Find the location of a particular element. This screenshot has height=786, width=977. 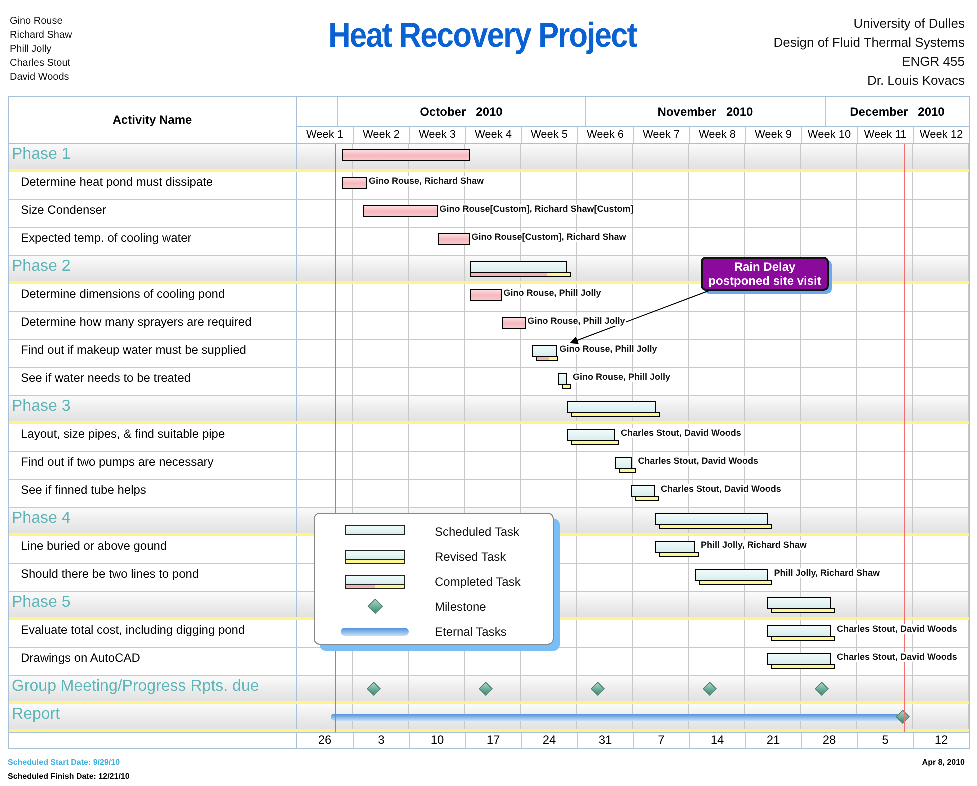

phase-name: Phase 3 is located at coordinates (153, 408).